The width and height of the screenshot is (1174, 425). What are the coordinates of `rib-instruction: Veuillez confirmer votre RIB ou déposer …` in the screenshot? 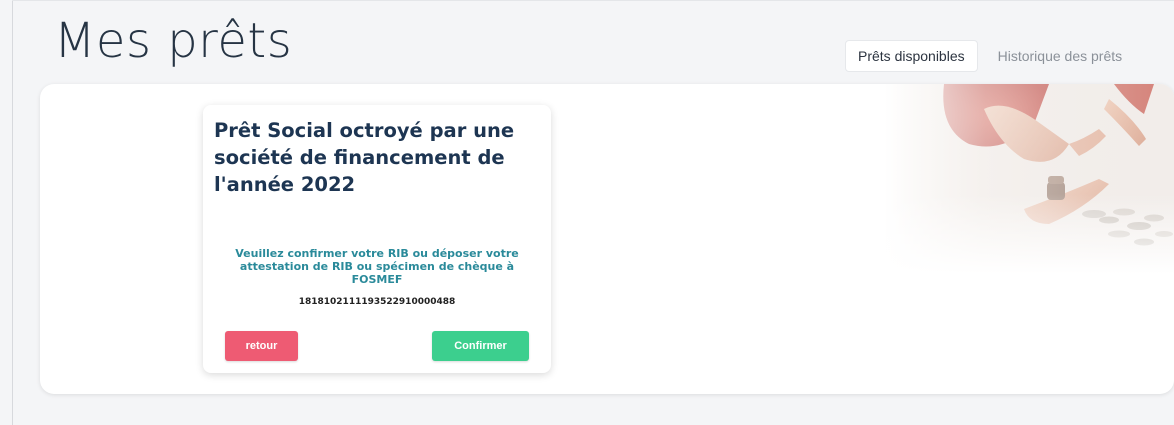 It's located at (377, 266).